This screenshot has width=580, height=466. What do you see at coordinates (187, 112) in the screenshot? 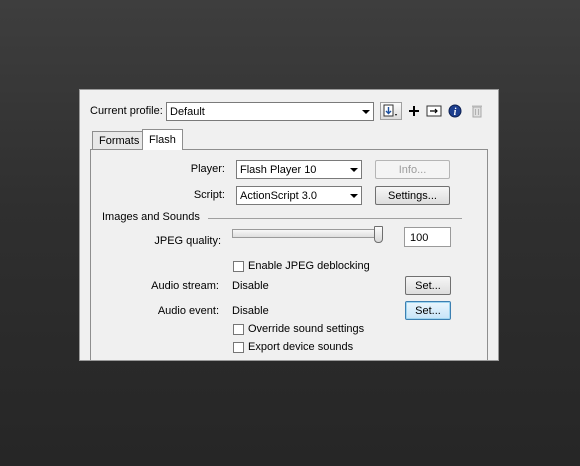
I see `profile-dropdown-value: Default` at bounding box center [187, 112].